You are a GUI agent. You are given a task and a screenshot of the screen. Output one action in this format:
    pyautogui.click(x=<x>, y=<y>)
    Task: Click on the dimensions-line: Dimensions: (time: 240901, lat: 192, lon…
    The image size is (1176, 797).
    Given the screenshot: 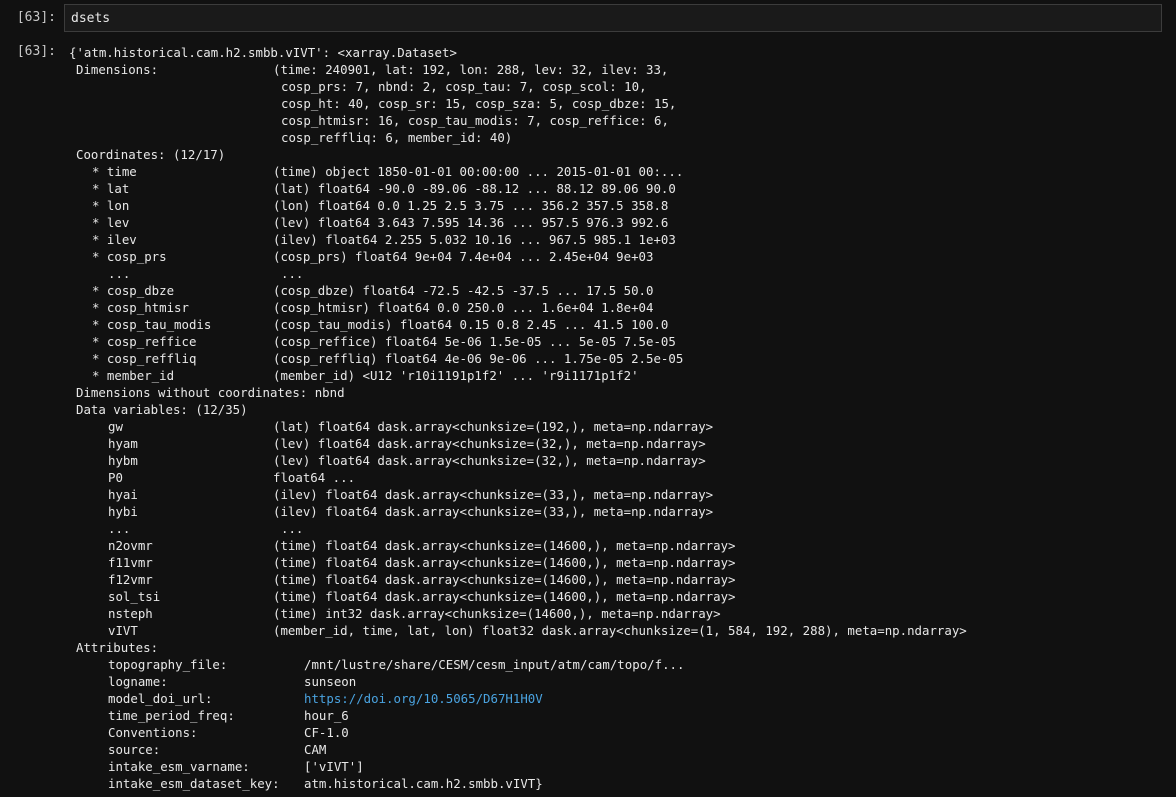 What is the action you would take?
    pyautogui.click(x=620, y=69)
    